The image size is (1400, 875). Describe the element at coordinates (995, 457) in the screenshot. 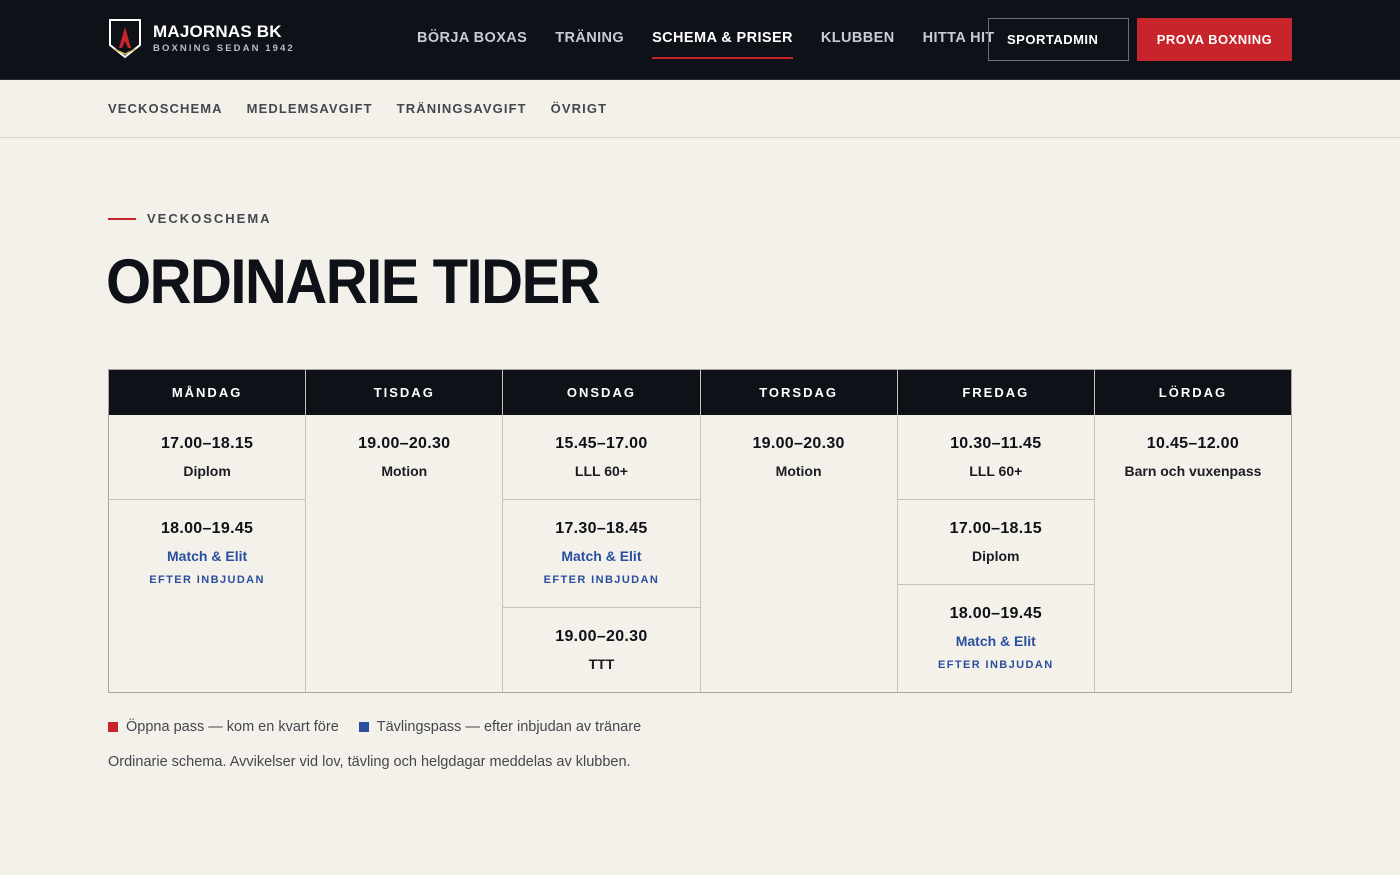

I see `schedule-slot: 10.30–11.45 LLL 60+` at that location.